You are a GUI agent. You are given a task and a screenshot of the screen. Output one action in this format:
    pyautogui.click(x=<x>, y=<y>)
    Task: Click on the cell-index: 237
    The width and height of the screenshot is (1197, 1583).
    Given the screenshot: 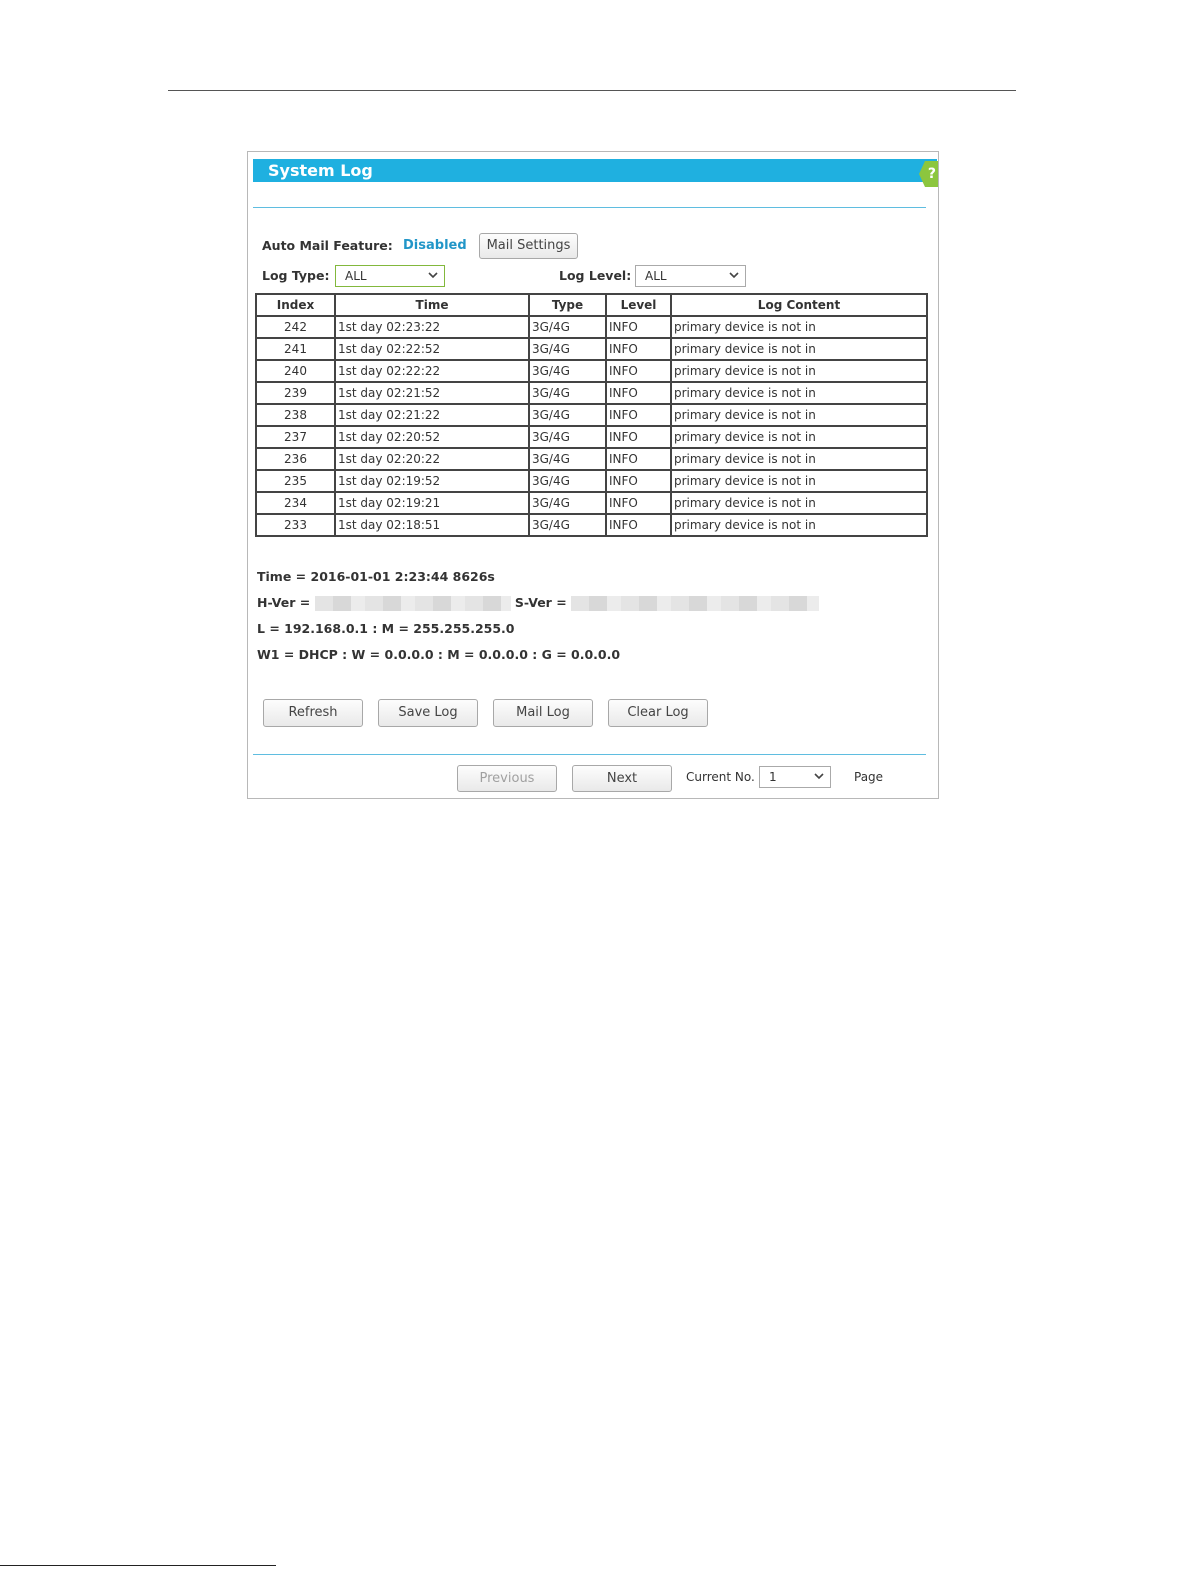 What is the action you would take?
    pyautogui.click(x=295, y=437)
    